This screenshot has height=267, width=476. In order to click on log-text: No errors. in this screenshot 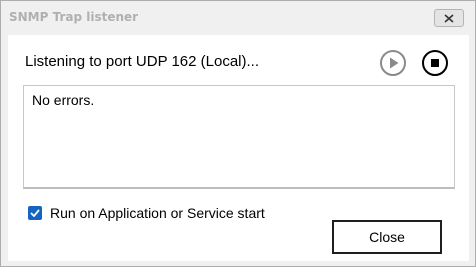, I will do `click(63, 100)`.